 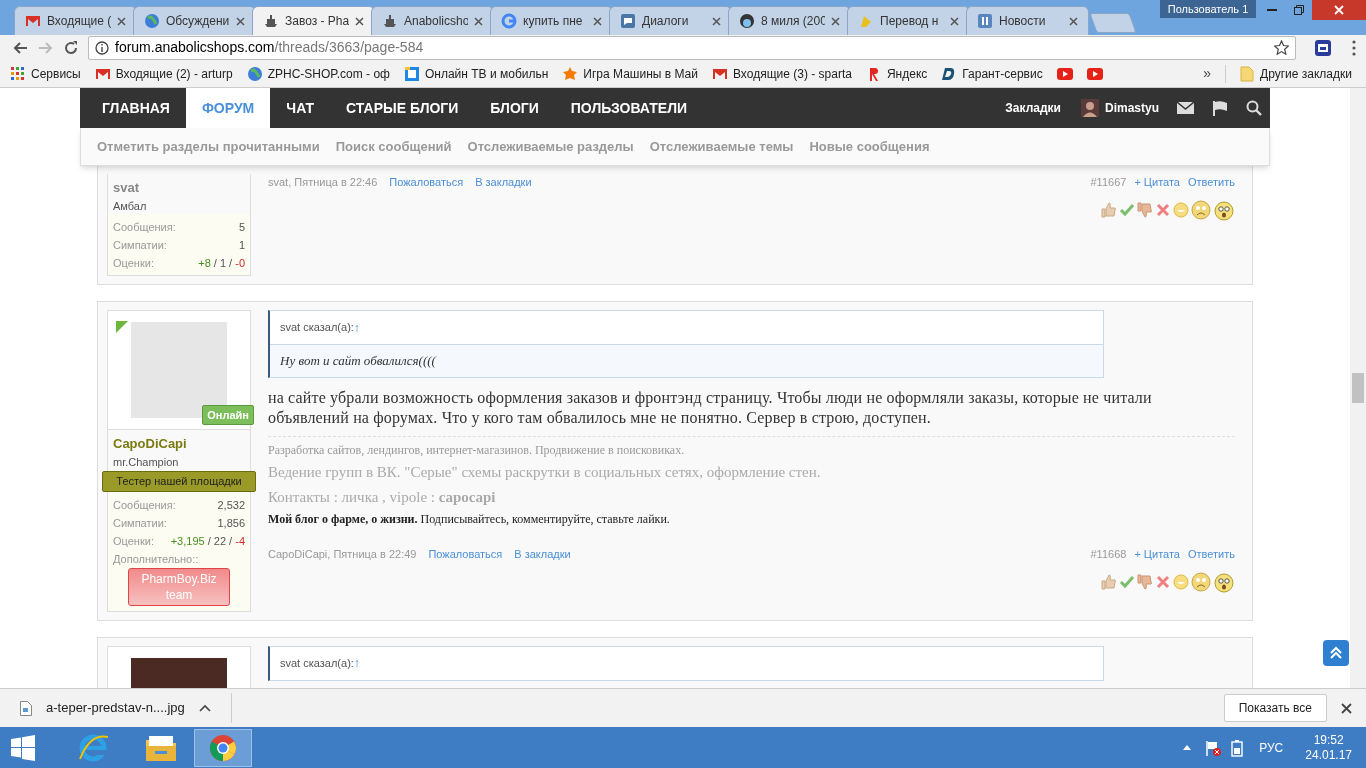 I want to click on input-language: РУС, so click(x=1271, y=747).